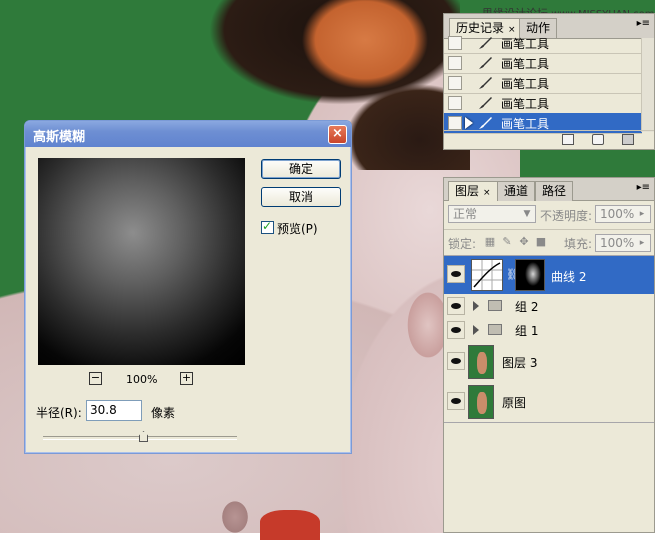 Image resolution: width=655 pixels, height=540 pixels. Describe the element at coordinates (549, 362) in the screenshot. I see `layer-row: 图层 3` at that location.